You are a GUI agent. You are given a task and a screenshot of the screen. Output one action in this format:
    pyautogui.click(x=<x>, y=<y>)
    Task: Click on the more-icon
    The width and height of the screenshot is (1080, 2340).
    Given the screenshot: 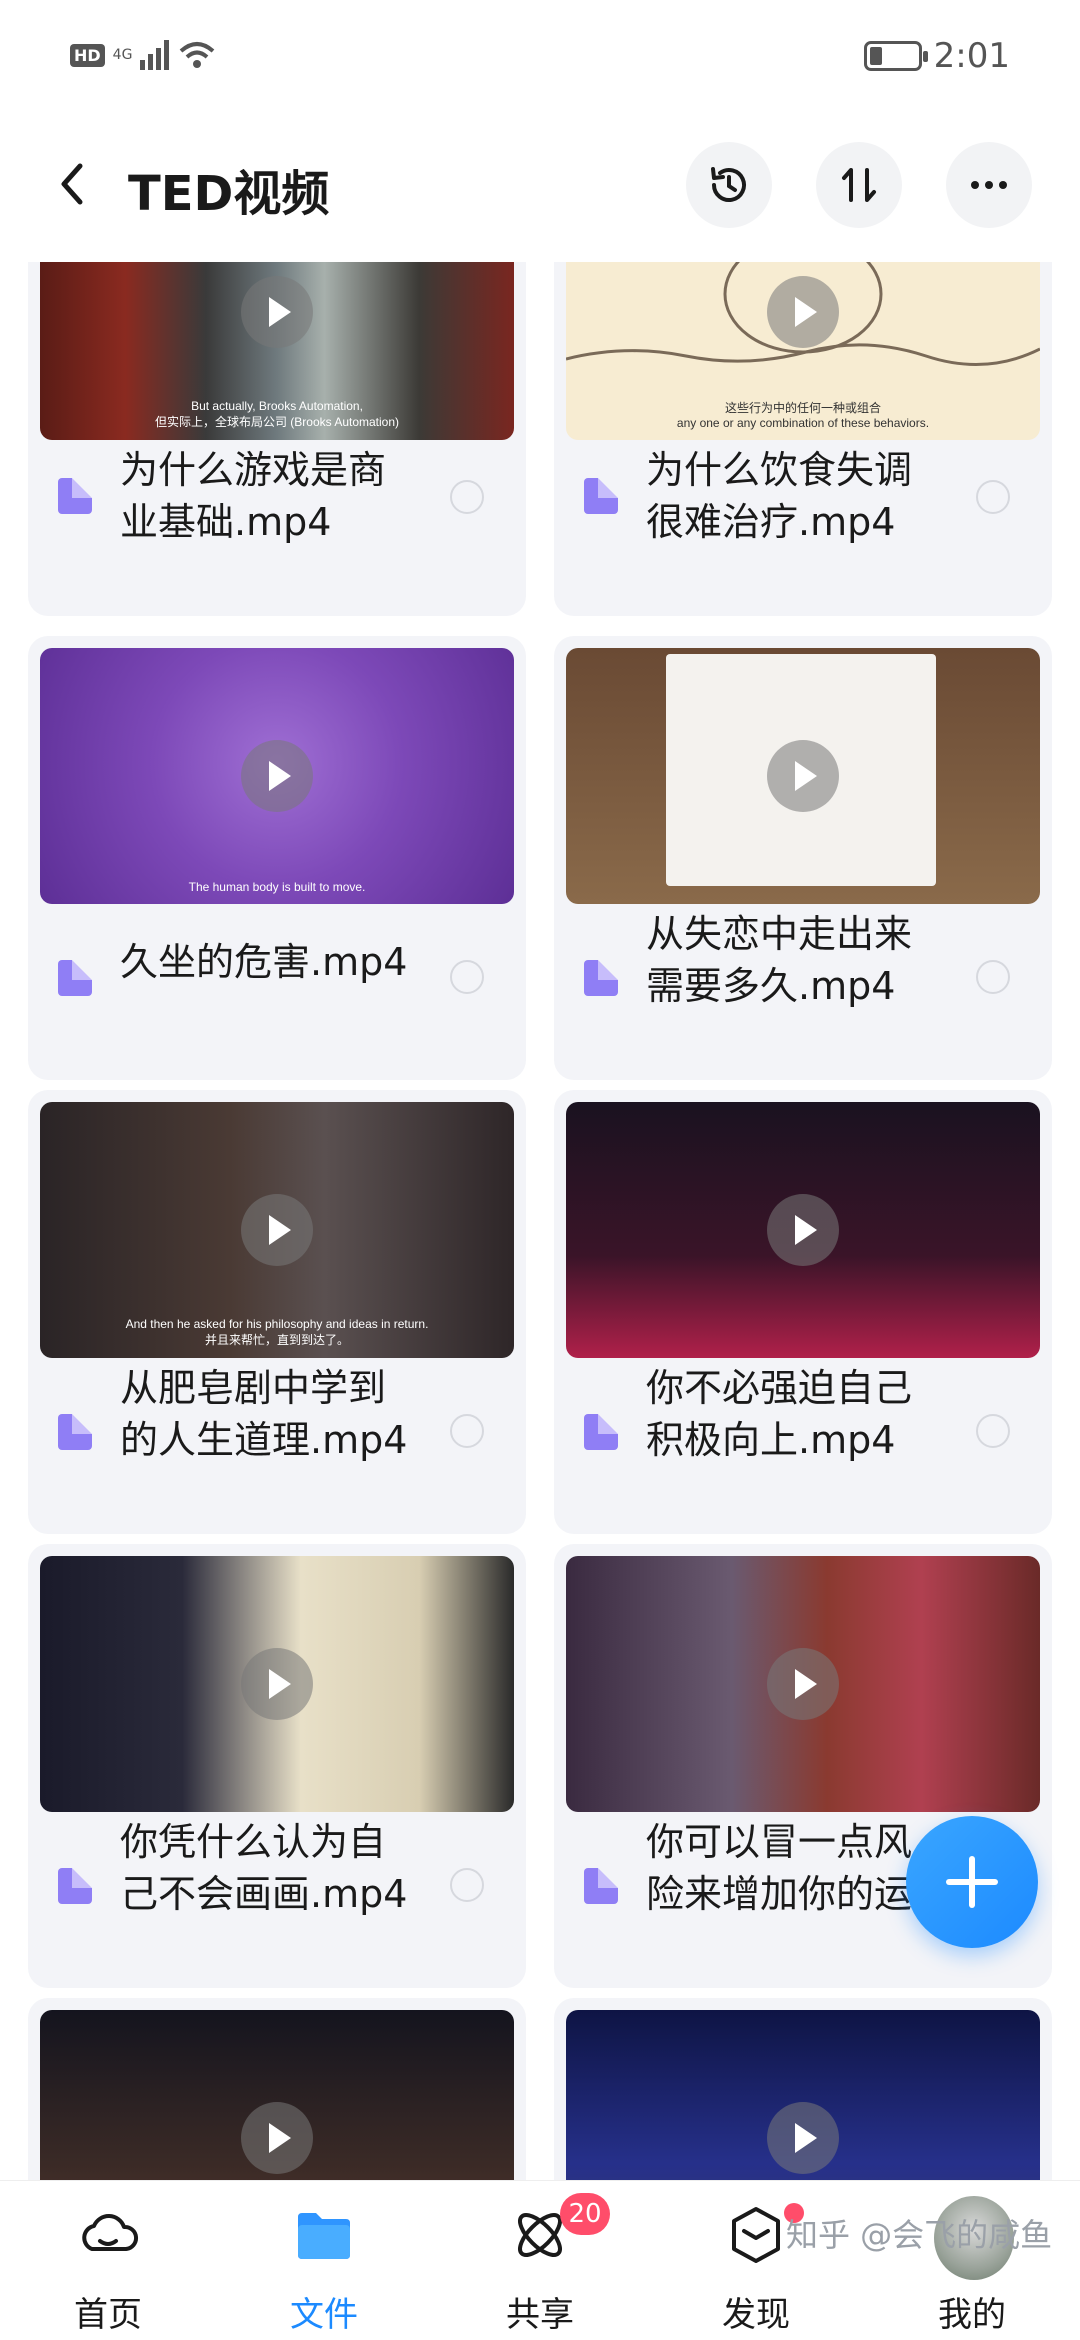 What is the action you would take?
    pyautogui.click(x=989, y=185)
    